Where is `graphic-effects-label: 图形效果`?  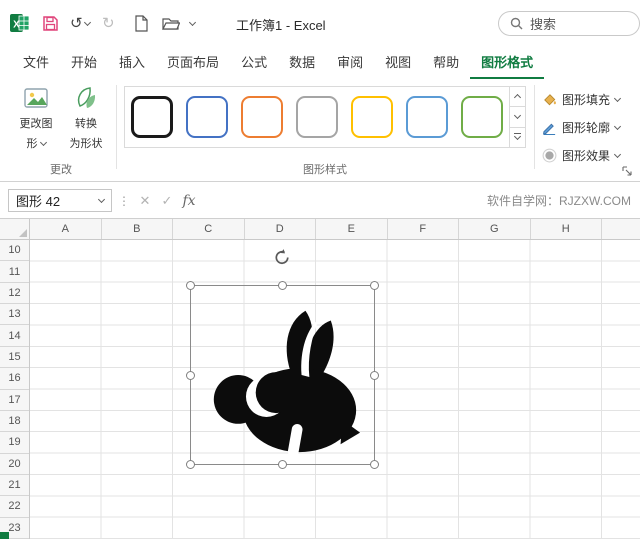 graphic-effects-label: 图形效果 is located at coordinates (586, 155).